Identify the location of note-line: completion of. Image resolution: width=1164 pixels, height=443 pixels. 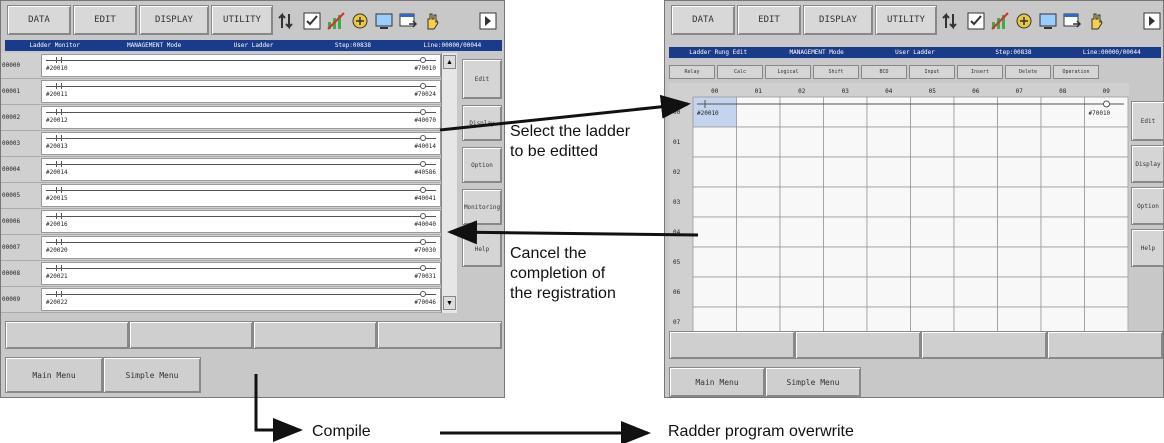
(558, 273).